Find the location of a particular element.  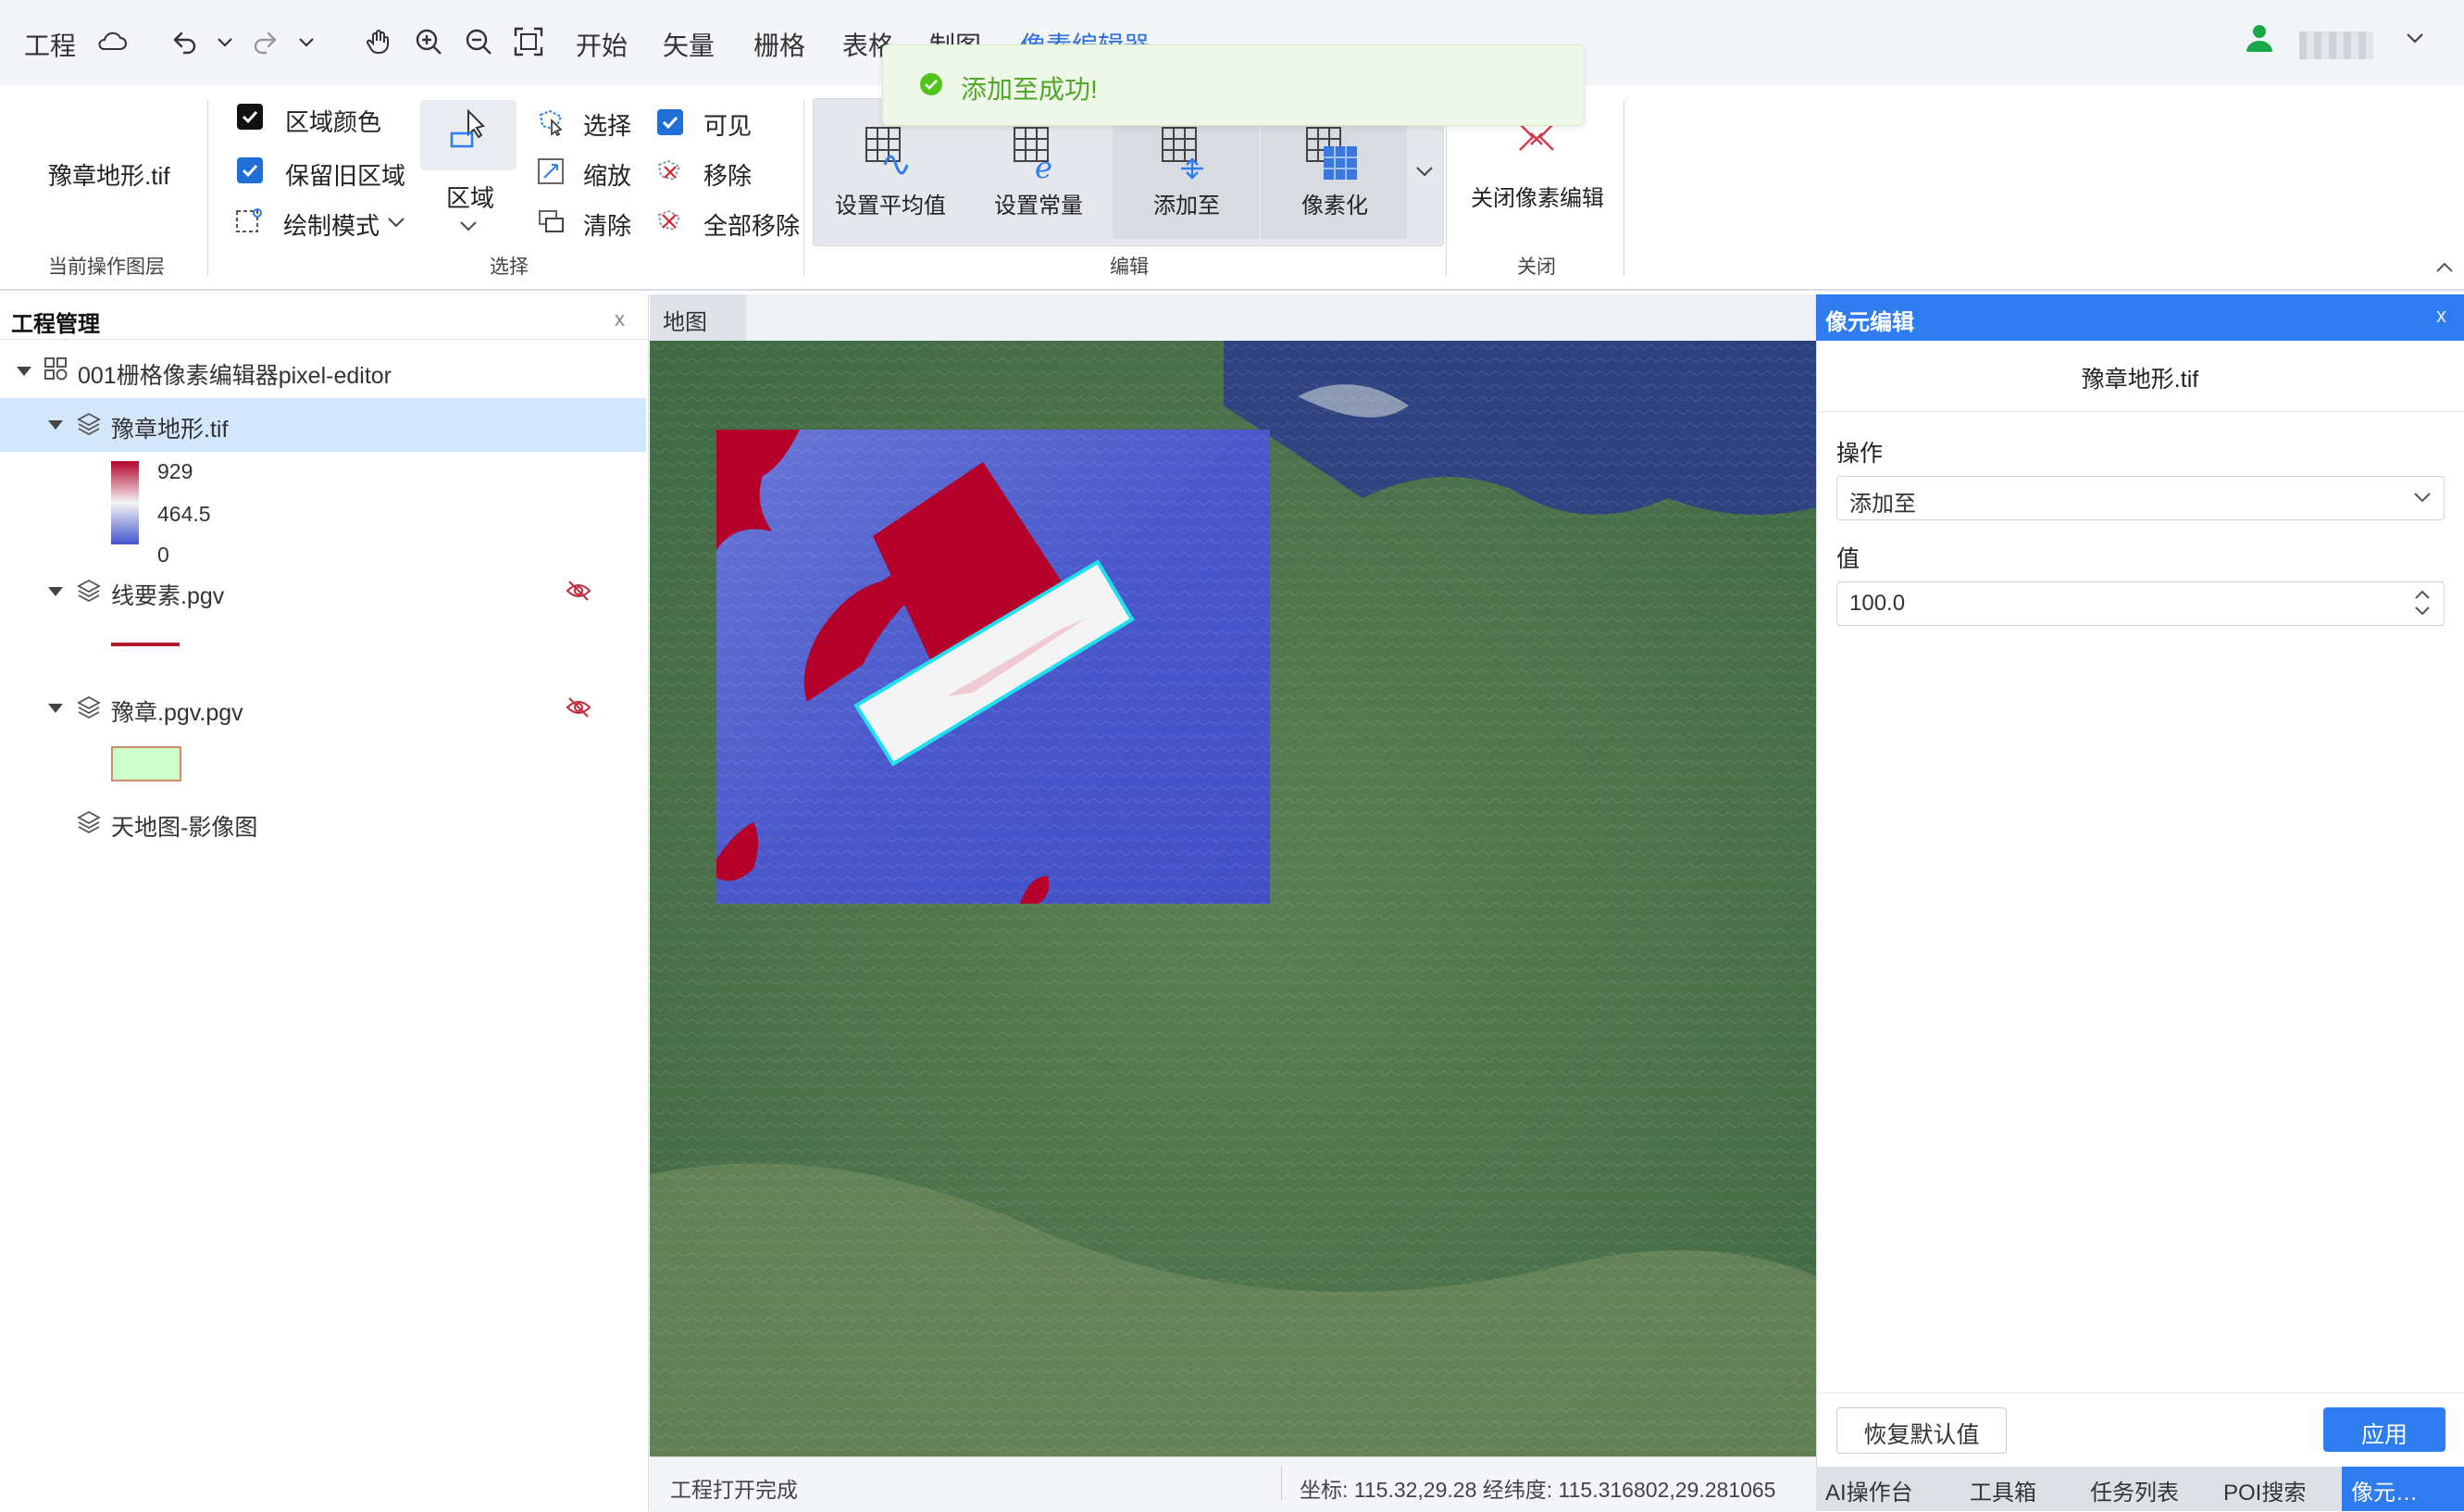

undo-icon is located at coordinates (184, 41).